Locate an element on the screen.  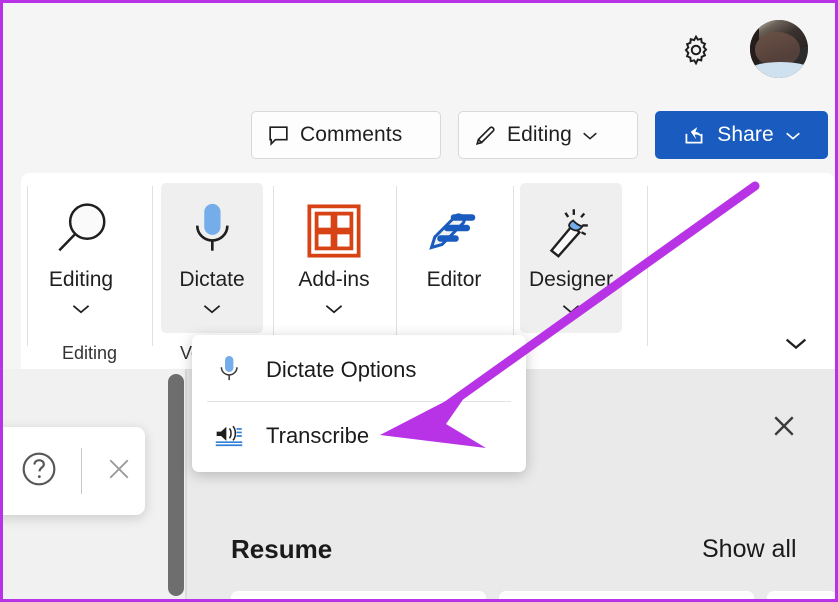
ribbon-group-label-editing: Editing is located at coordinates (90, 353).